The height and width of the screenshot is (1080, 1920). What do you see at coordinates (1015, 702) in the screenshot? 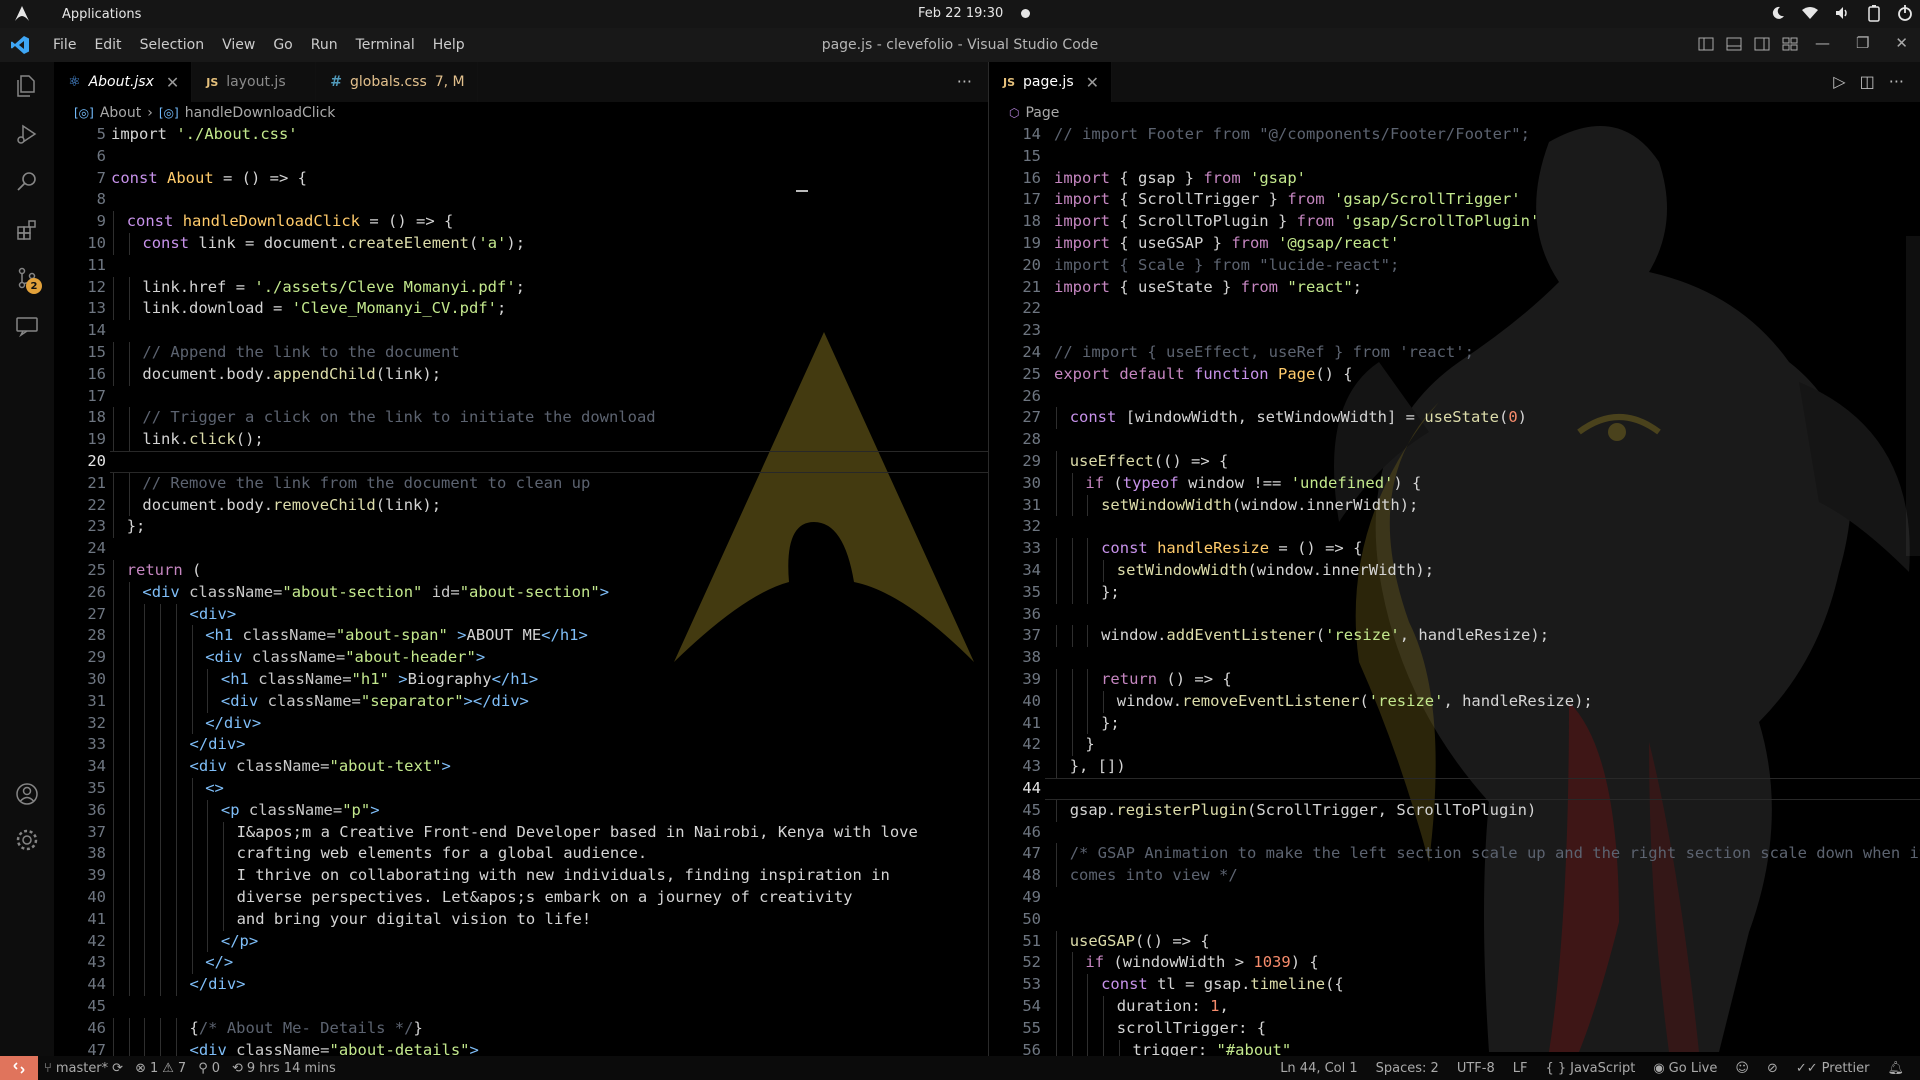
I see `line-number: 40` at bounding box center [1015, 702].